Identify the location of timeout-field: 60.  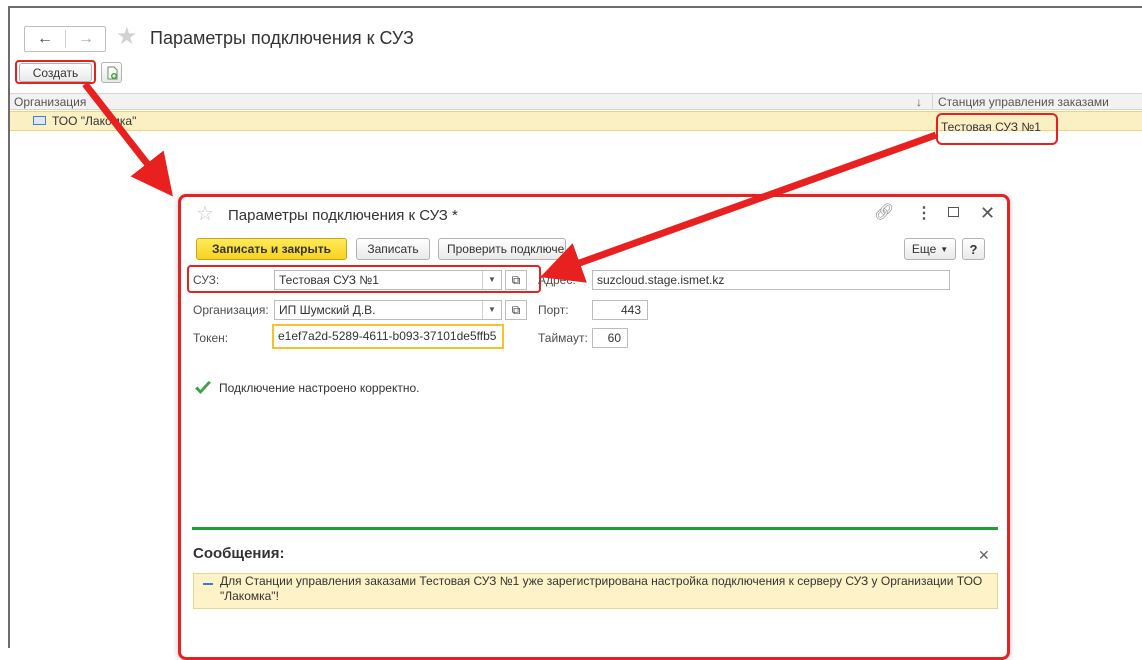
(610, 338).